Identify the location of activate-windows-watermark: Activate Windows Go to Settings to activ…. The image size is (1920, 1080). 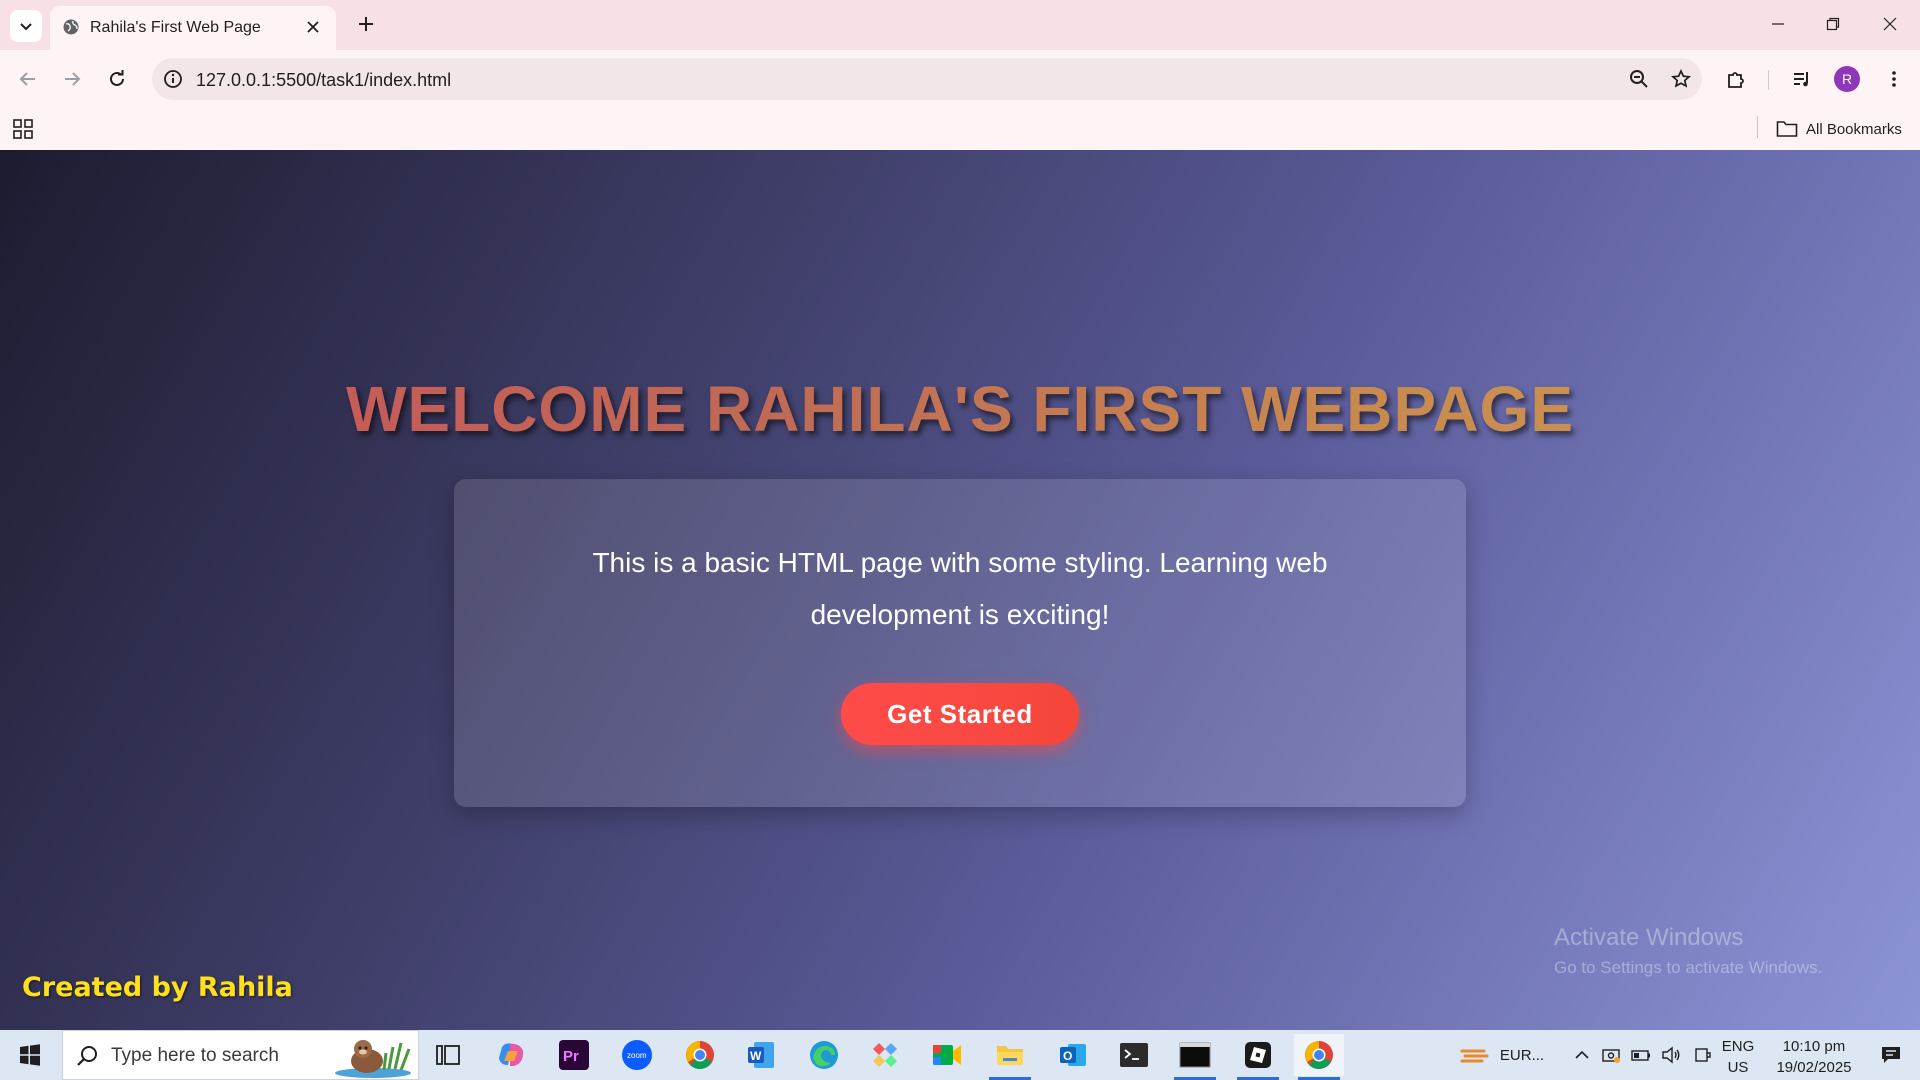
(1688, 951).